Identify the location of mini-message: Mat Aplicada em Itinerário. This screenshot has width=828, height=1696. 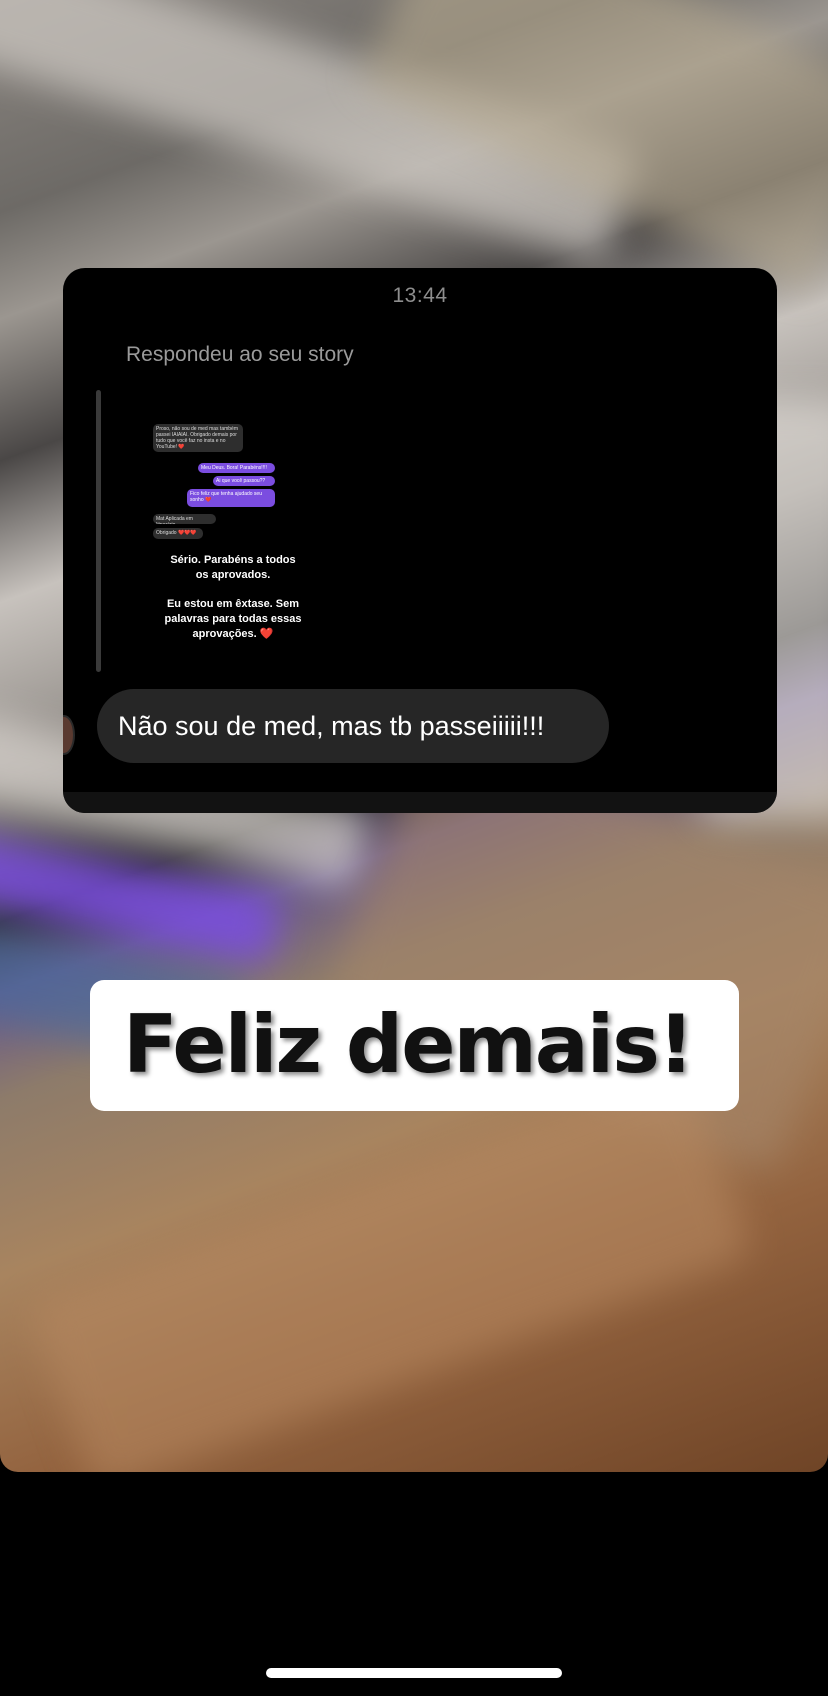
(184, 519).